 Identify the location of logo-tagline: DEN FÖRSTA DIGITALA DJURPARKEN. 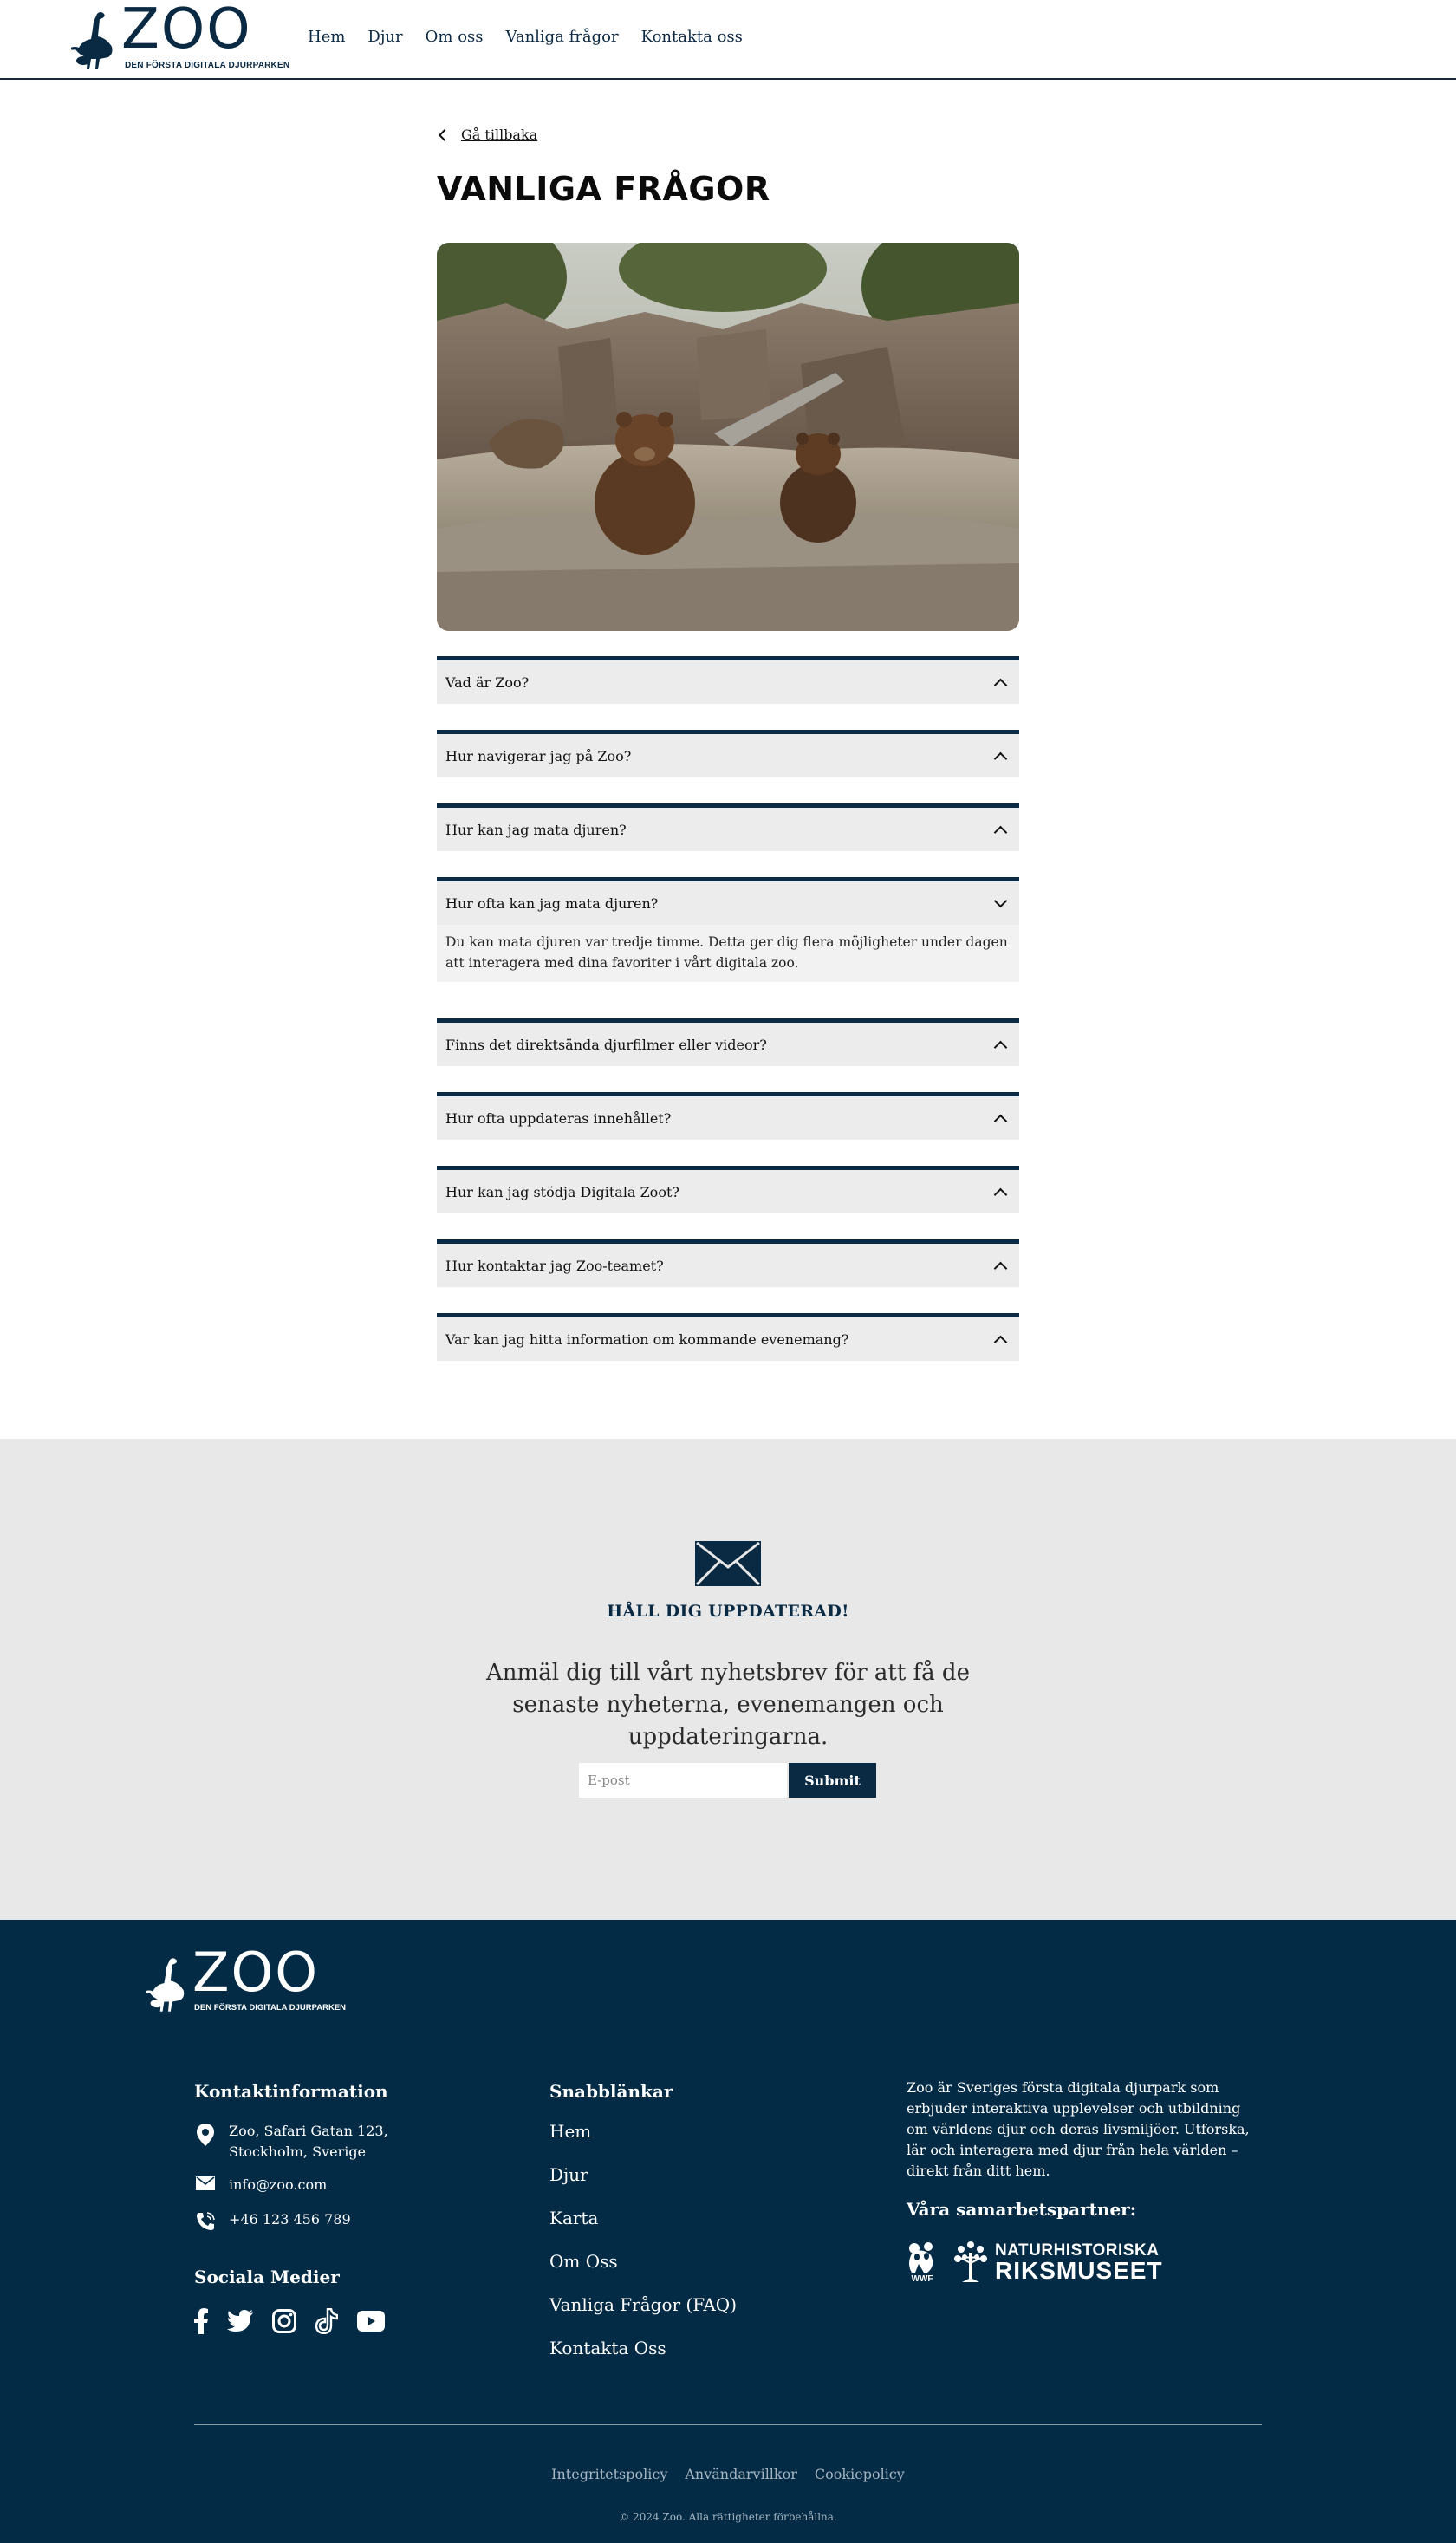
(207, 65).